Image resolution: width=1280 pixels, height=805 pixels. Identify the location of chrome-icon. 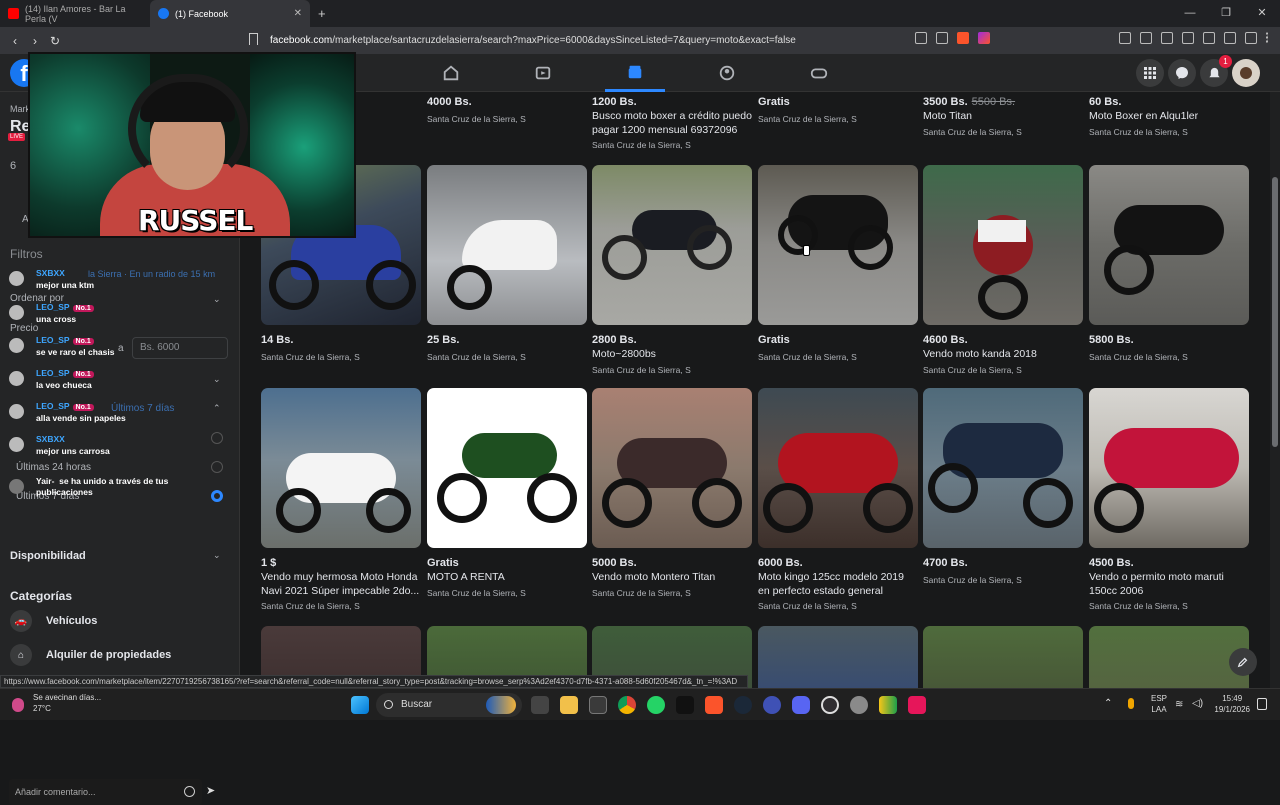
(627, 705).